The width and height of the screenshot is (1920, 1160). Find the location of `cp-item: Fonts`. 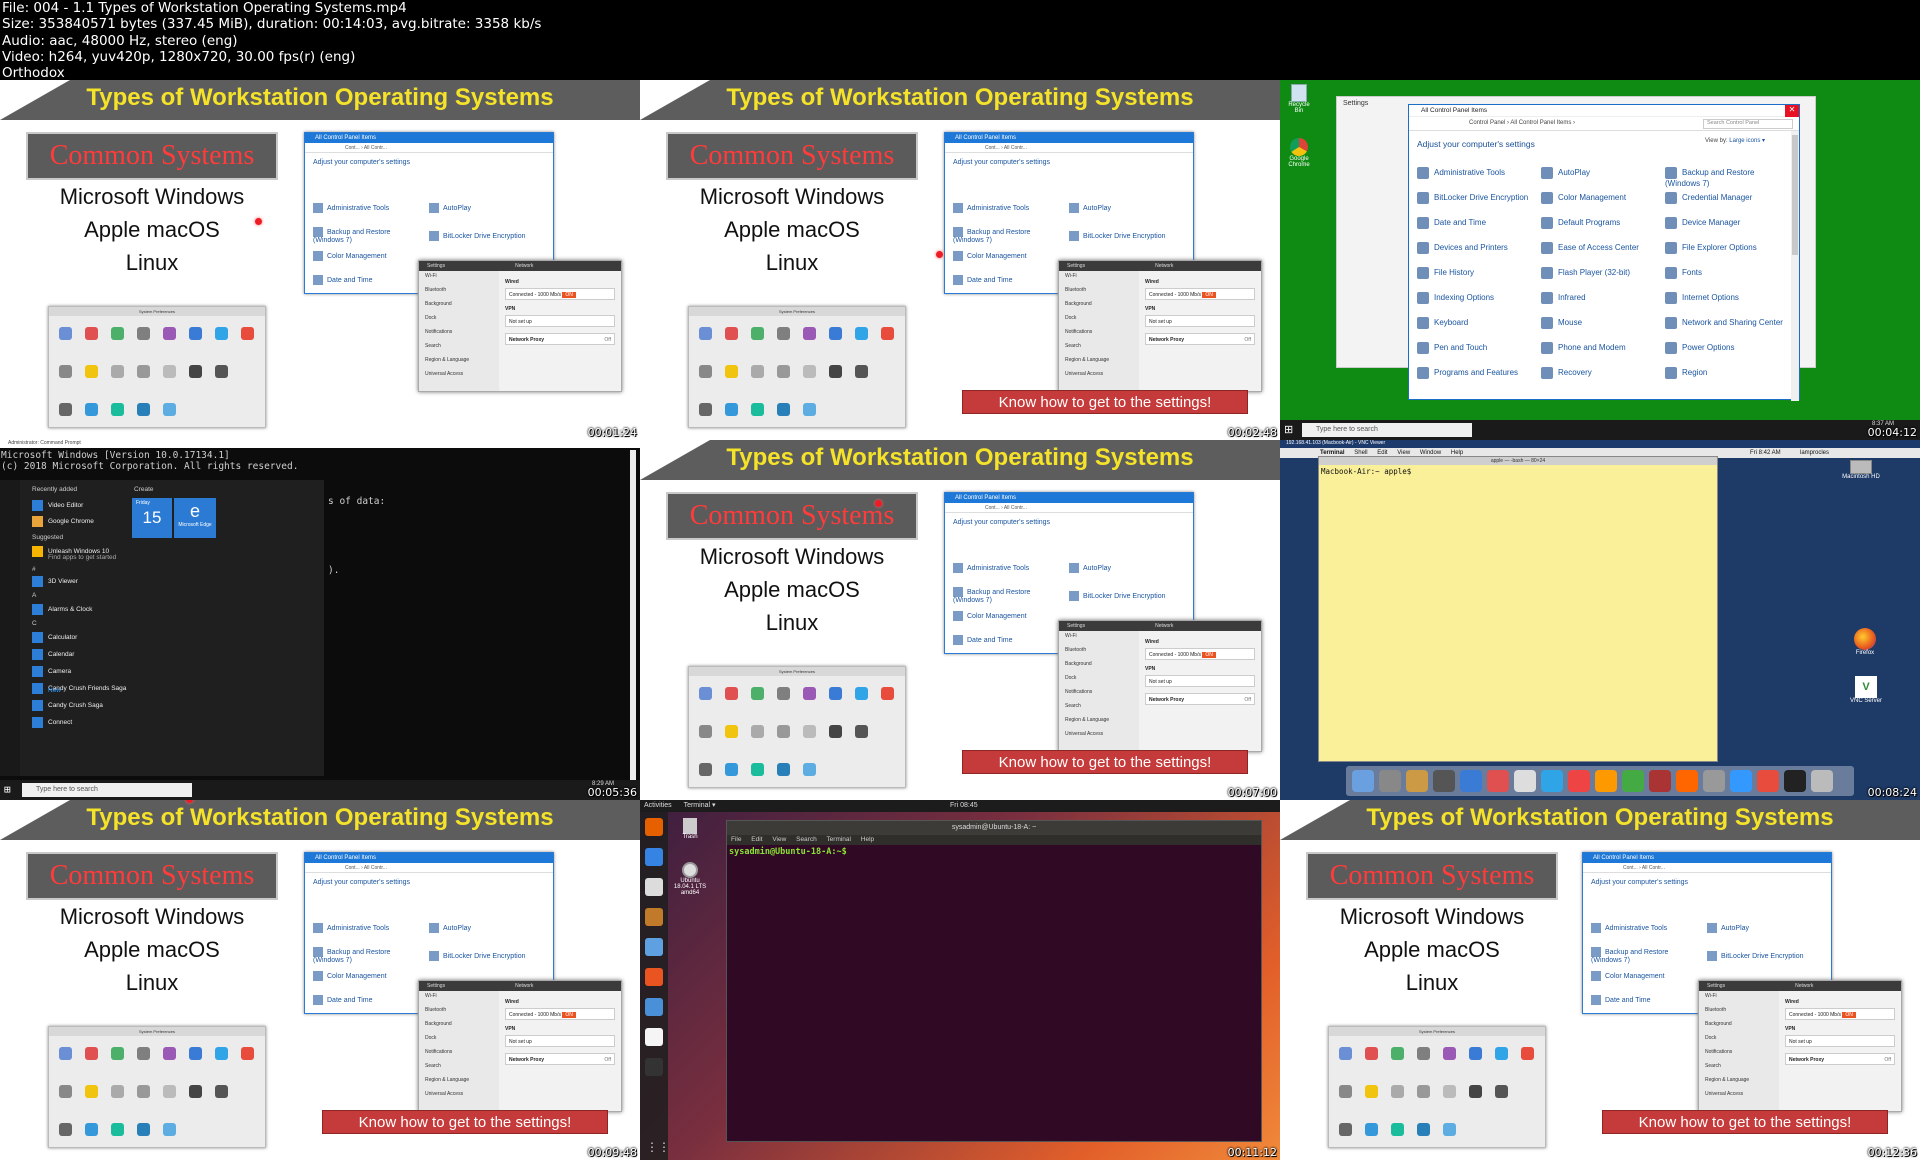

cp-item: Fonts is located at coordinates (1724, 273).